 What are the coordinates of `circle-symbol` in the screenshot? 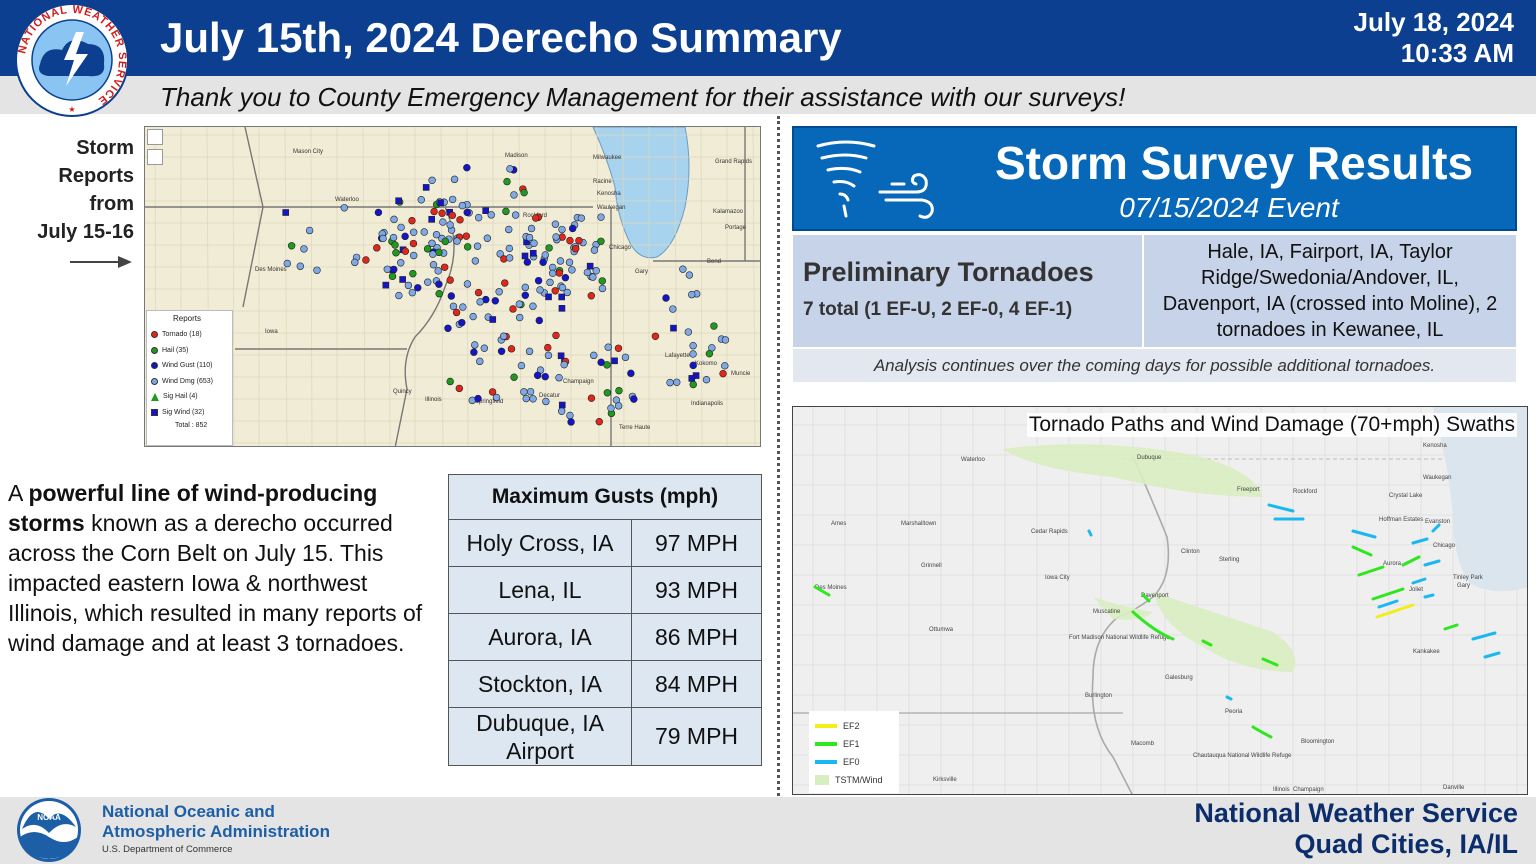 It's located at (154, 350).